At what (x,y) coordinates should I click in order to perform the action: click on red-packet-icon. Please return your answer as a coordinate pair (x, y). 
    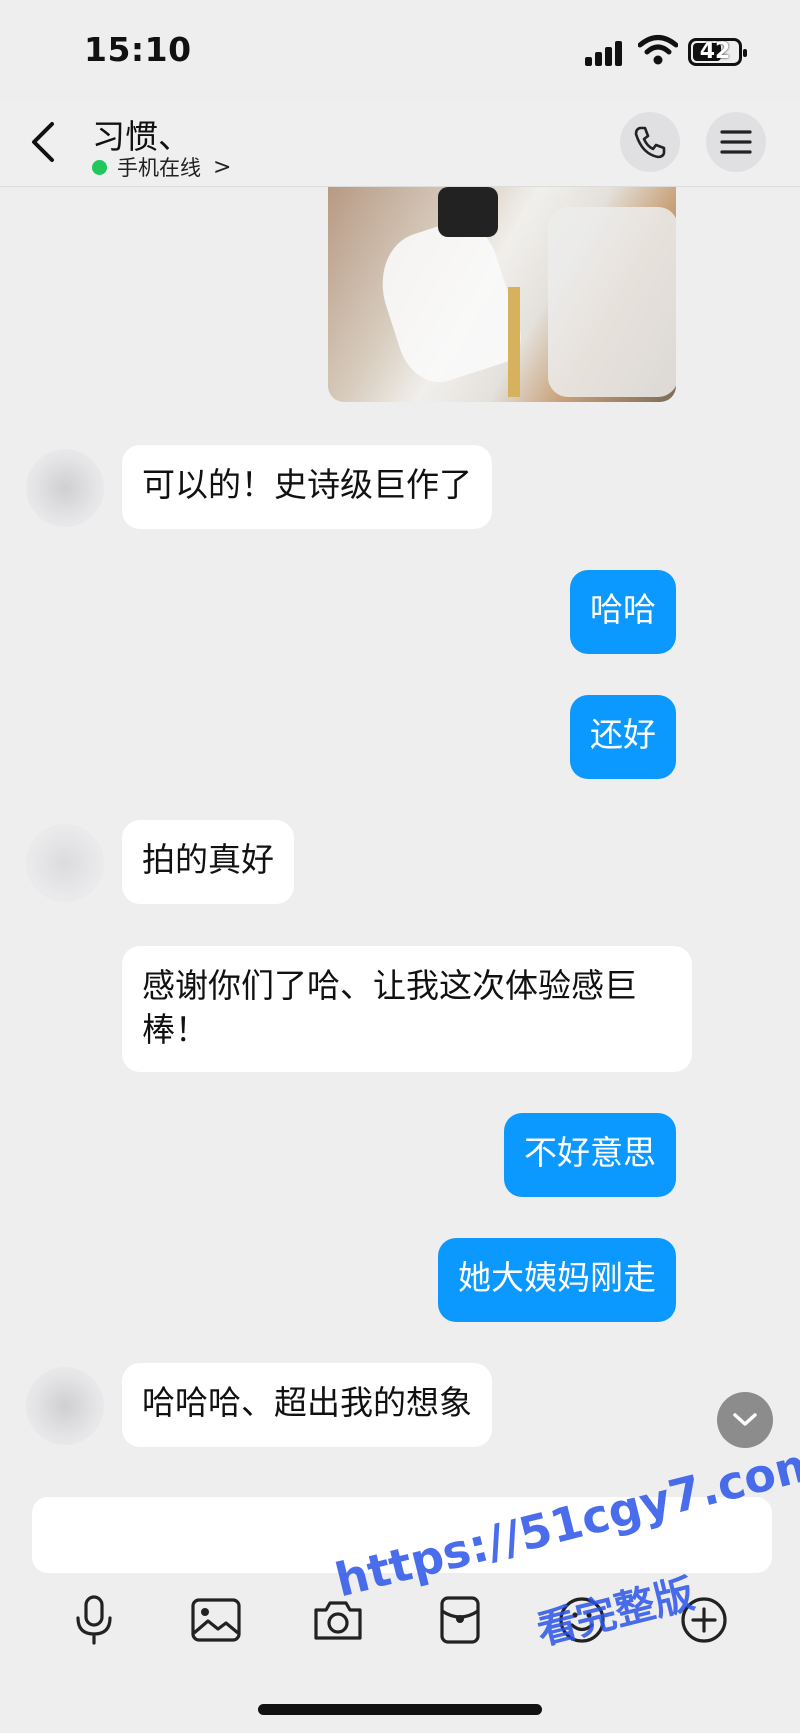
    Looking at the image, I should click on (460, 1620).